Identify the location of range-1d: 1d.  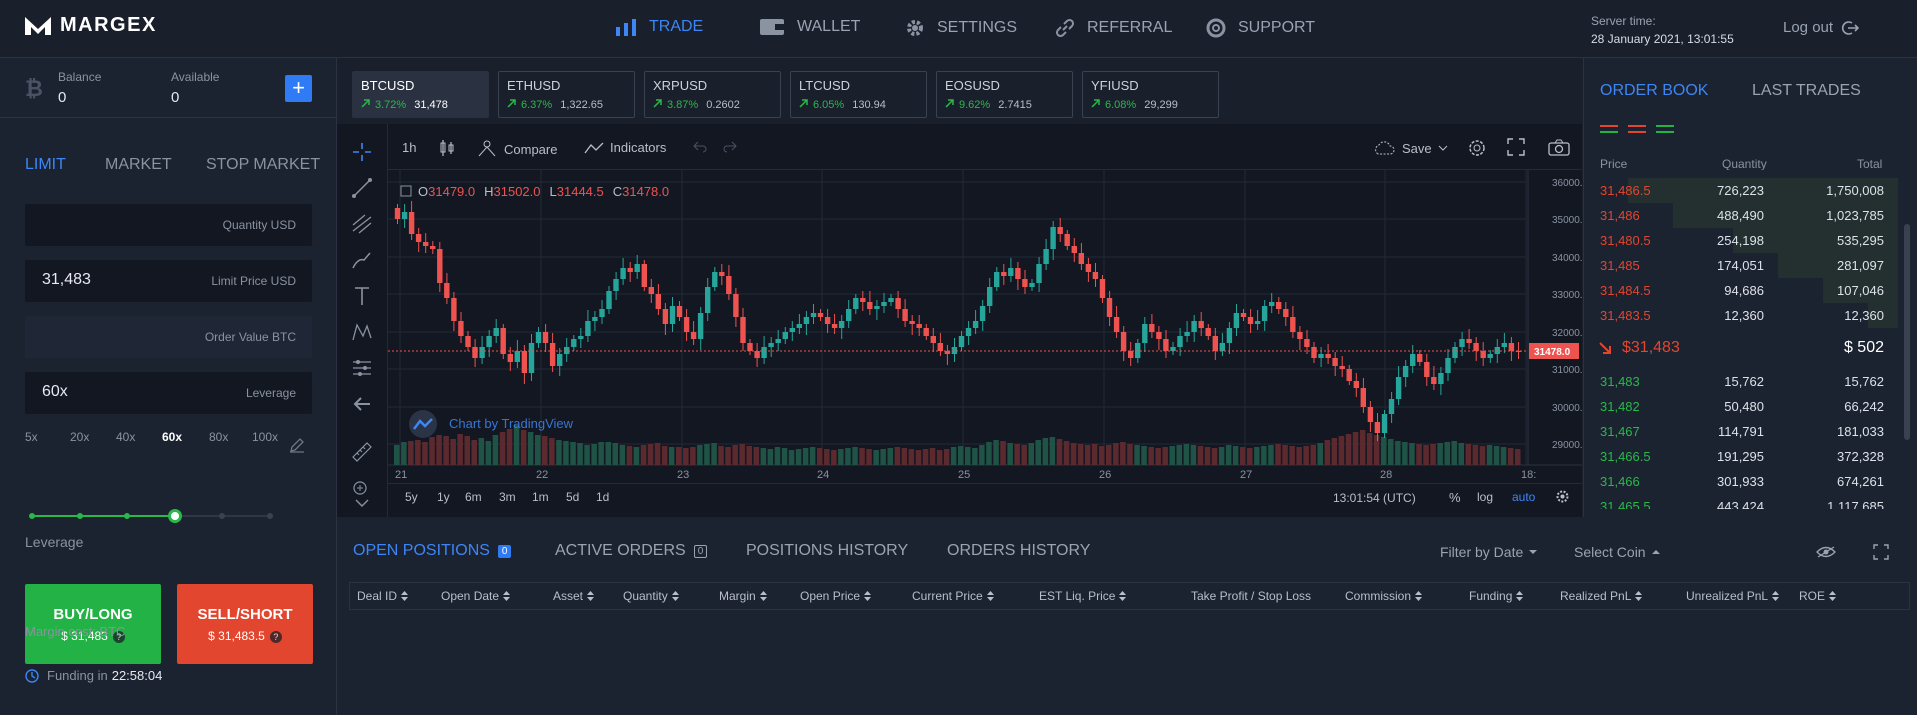
(602, 497).